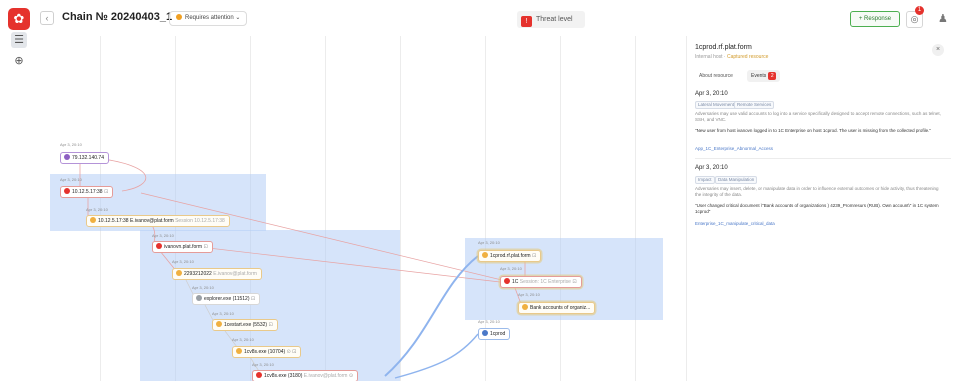  I want to click on event-tag: Data Manipulation, so click(736, 180).